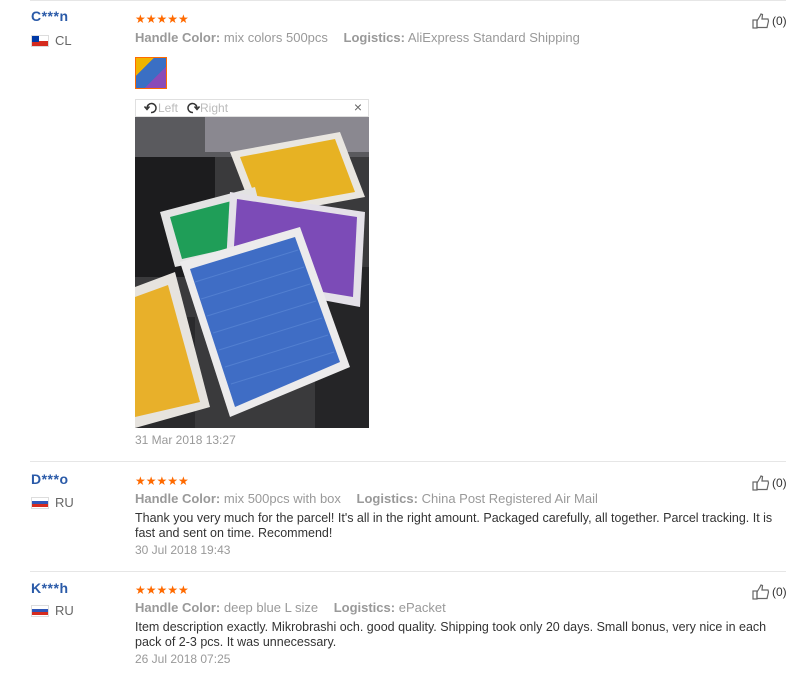 The image size is (800, 675). What do you see at coordinates (63, 40) in the screenshot?
I see `country-code: CL` at bounding box center [63, 40].